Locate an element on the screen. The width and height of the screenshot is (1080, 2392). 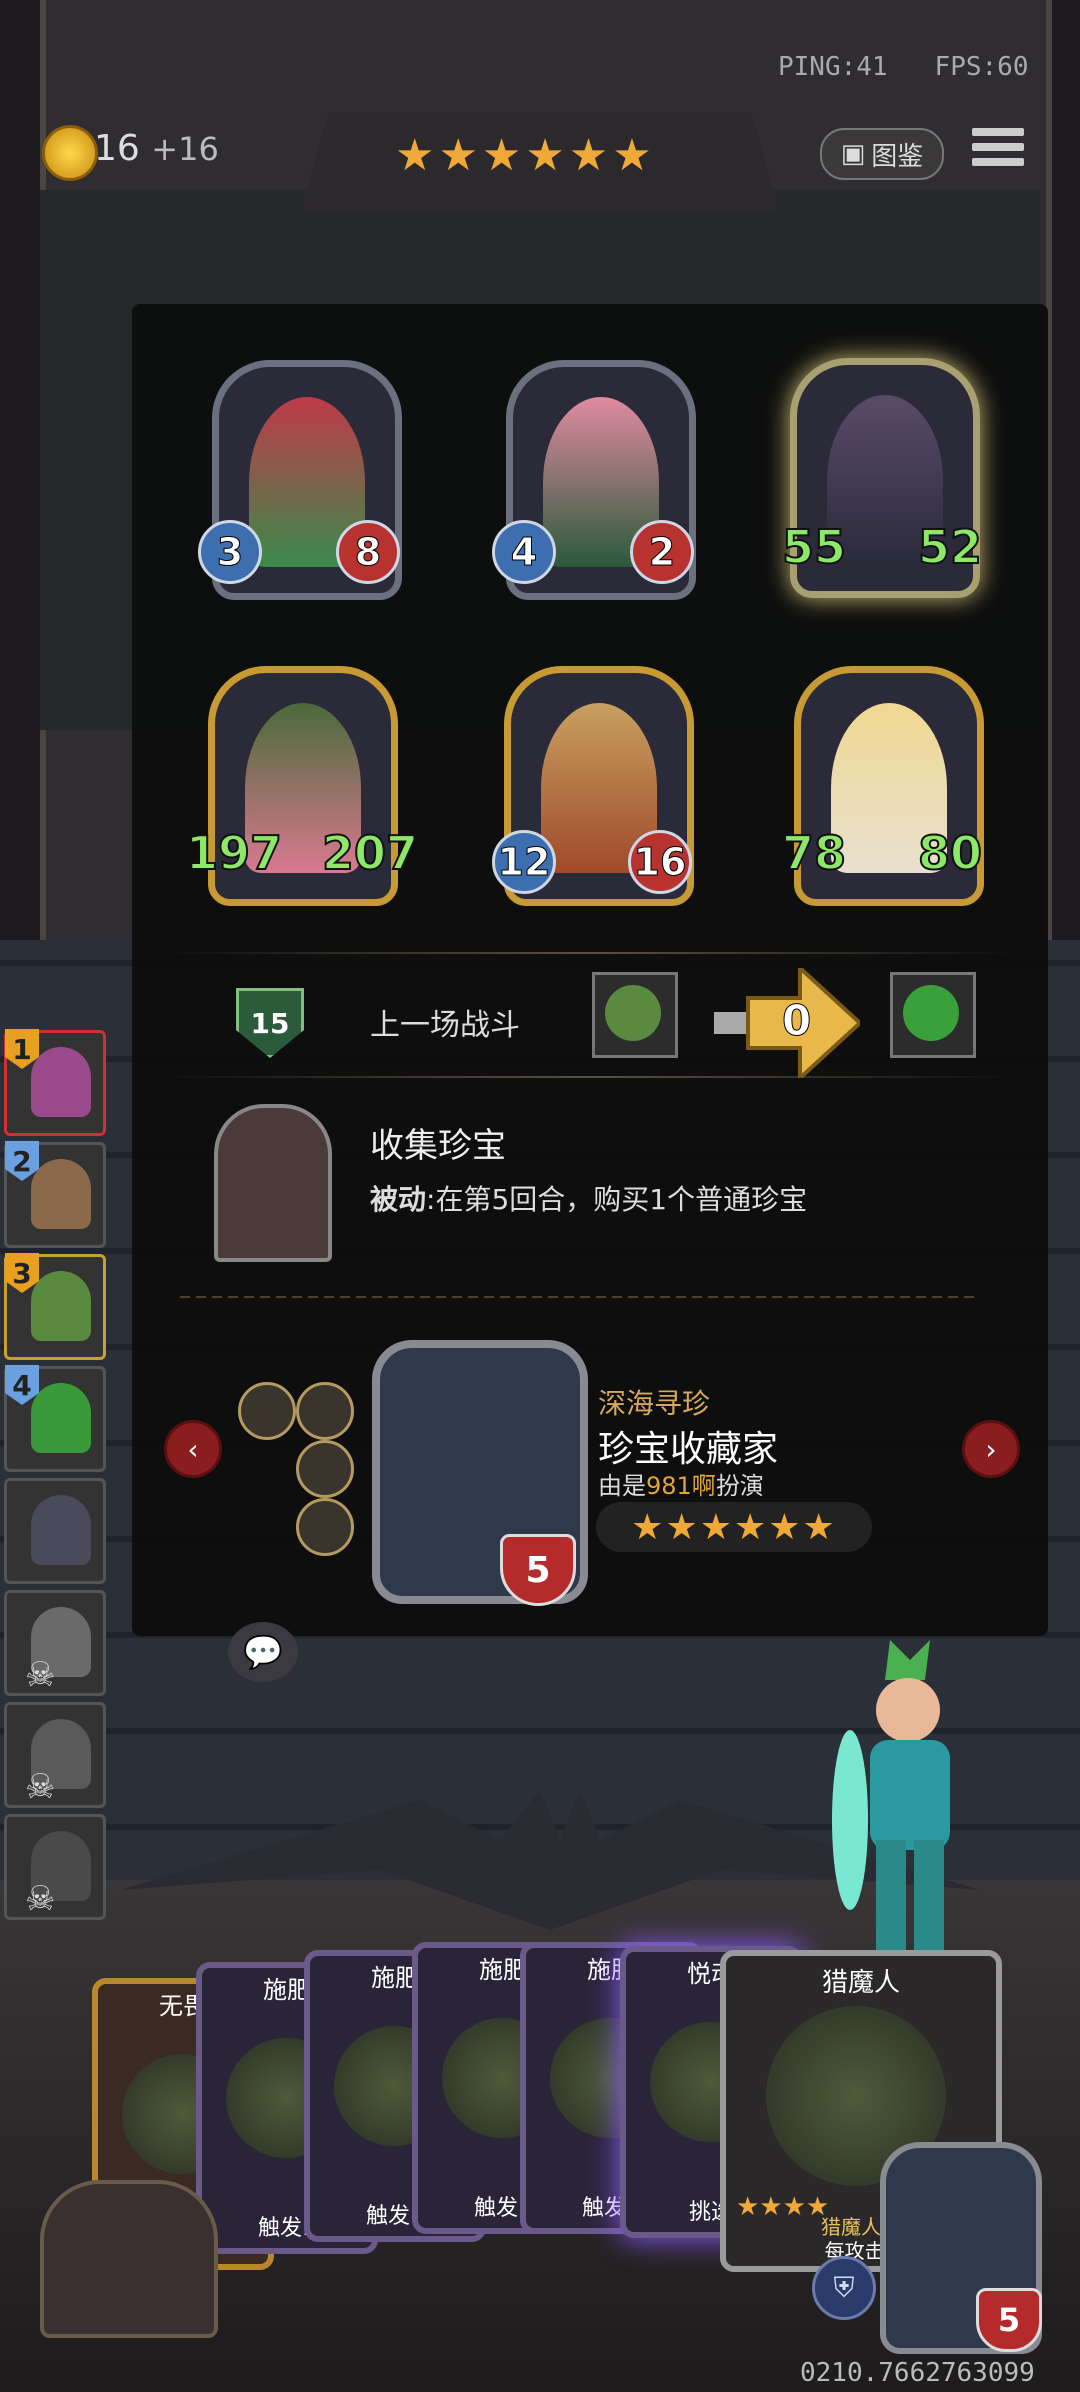
tier-stars: ★★★★★★ is located at coordinates (525, 155).